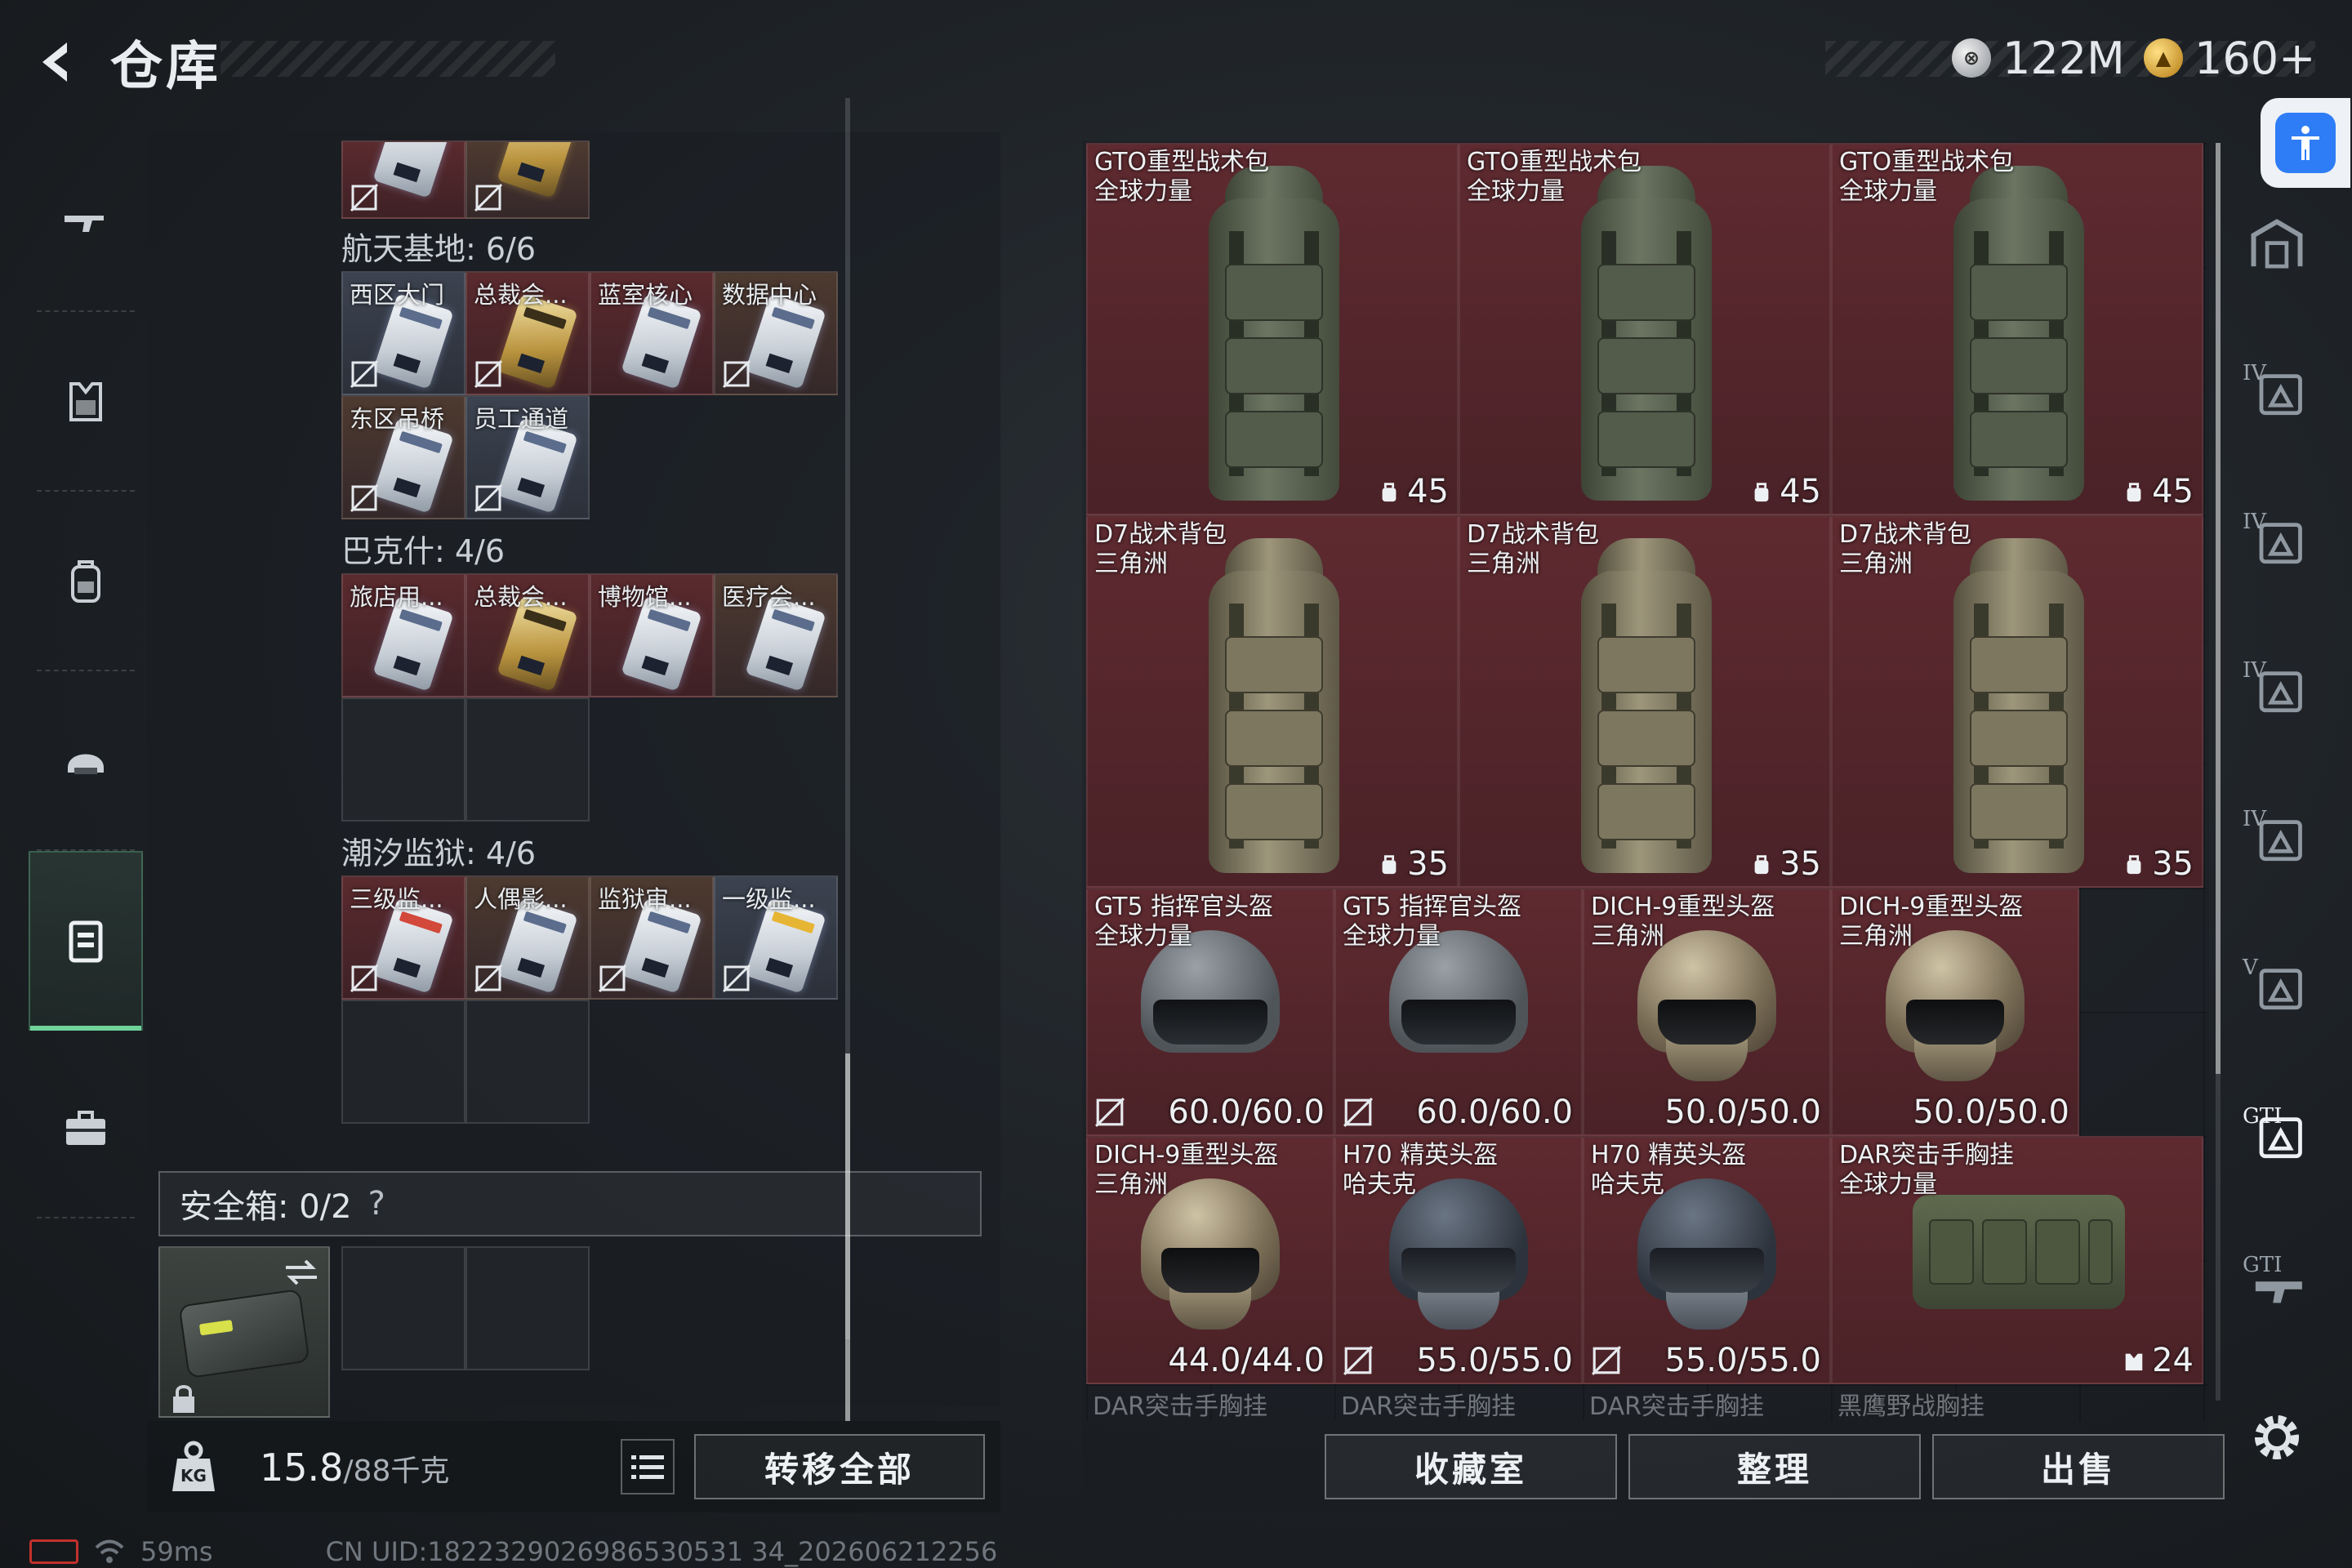 The image size is (2352, 1568). What do you see at coordinates (1246, 1112) in the screenshot?
I see `item-stat-value: 60.0/60.0` at bounding box center [1246, 1112].